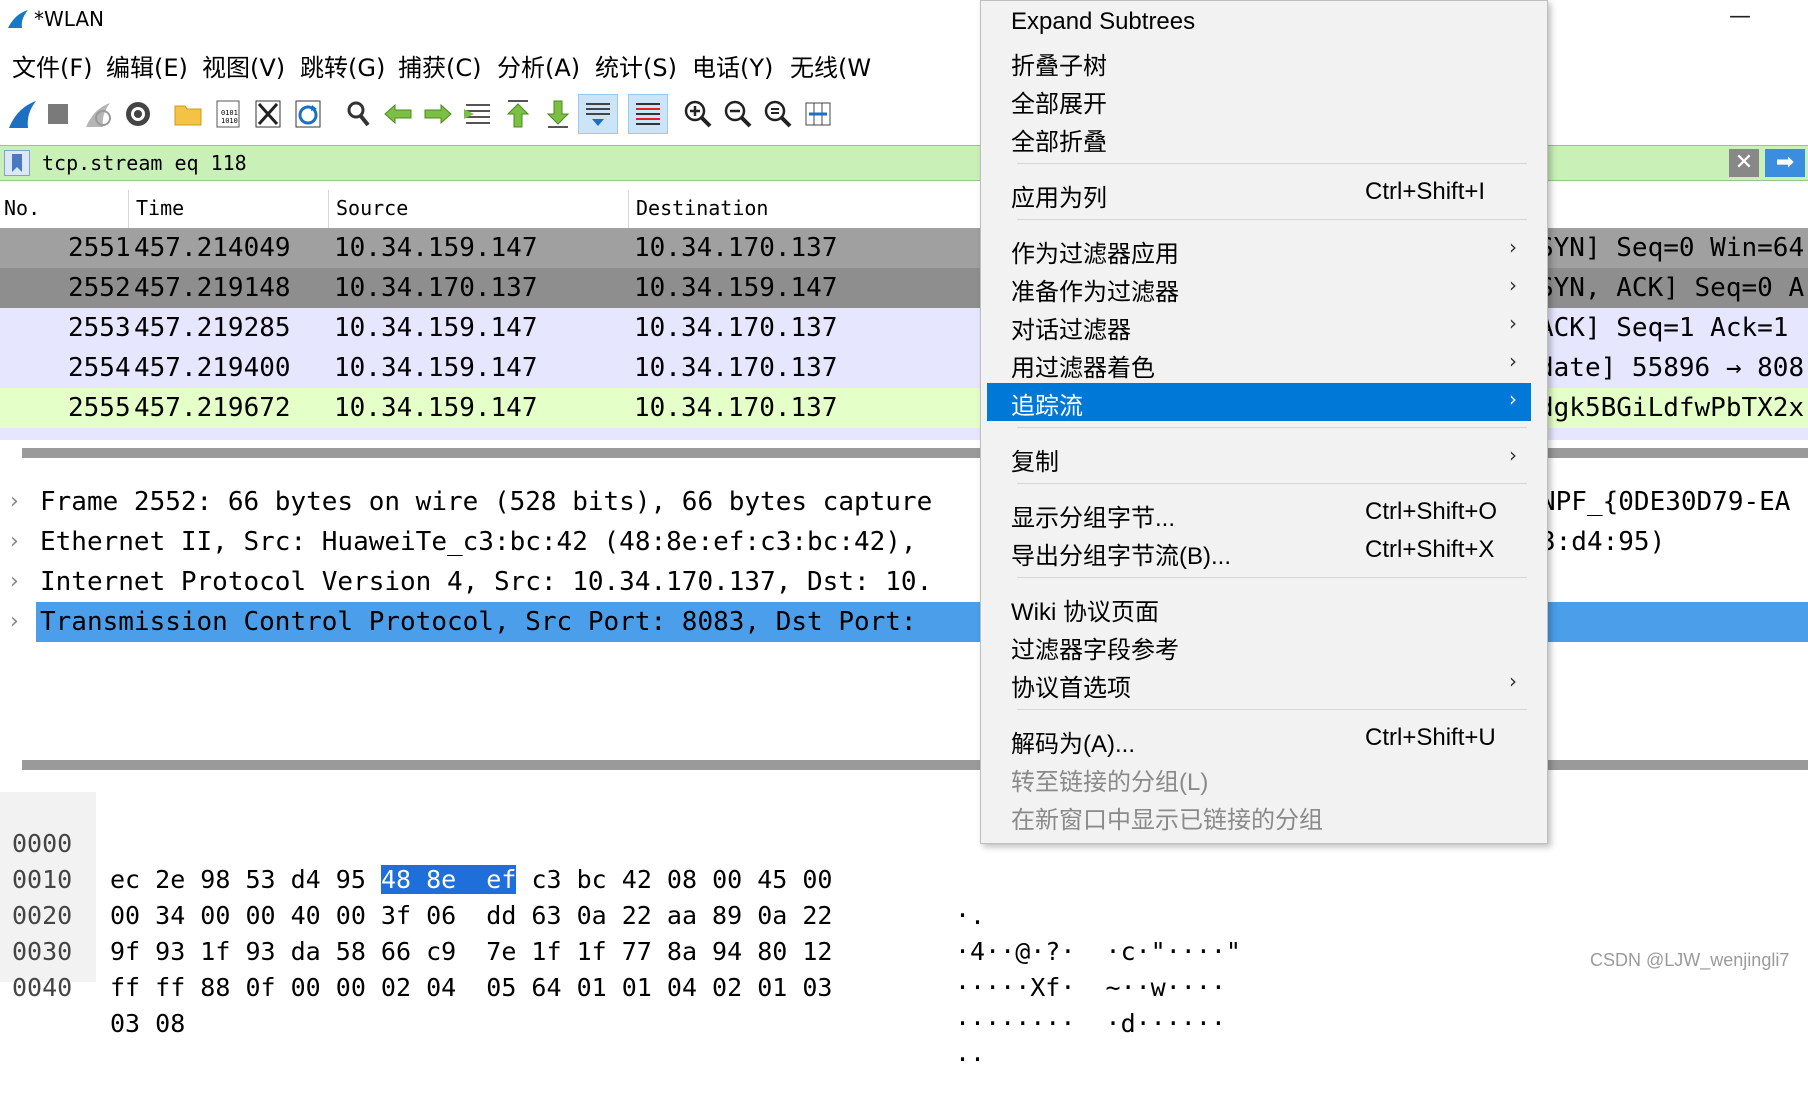 This screenshot has height=1114, width=1808. What do you see at coordinates (436, 288) in the screenshot?
I see `packet-source: 10.34.170.137` at bounding box center [436, 288].